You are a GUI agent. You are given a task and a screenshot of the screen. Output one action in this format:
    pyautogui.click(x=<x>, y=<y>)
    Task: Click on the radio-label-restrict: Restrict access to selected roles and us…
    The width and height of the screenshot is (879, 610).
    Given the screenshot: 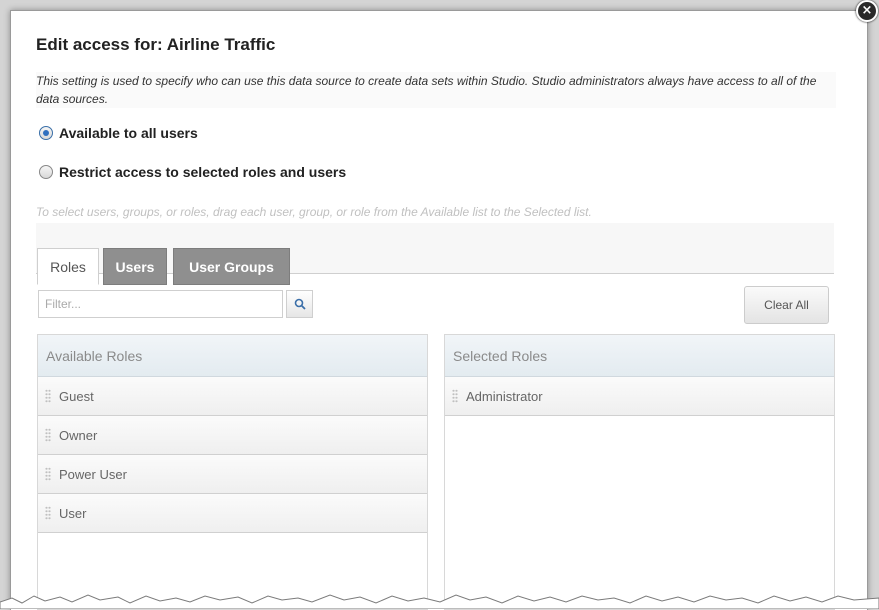 What is the action you would take?
    pyautogui.click(x=203, y=172)
    